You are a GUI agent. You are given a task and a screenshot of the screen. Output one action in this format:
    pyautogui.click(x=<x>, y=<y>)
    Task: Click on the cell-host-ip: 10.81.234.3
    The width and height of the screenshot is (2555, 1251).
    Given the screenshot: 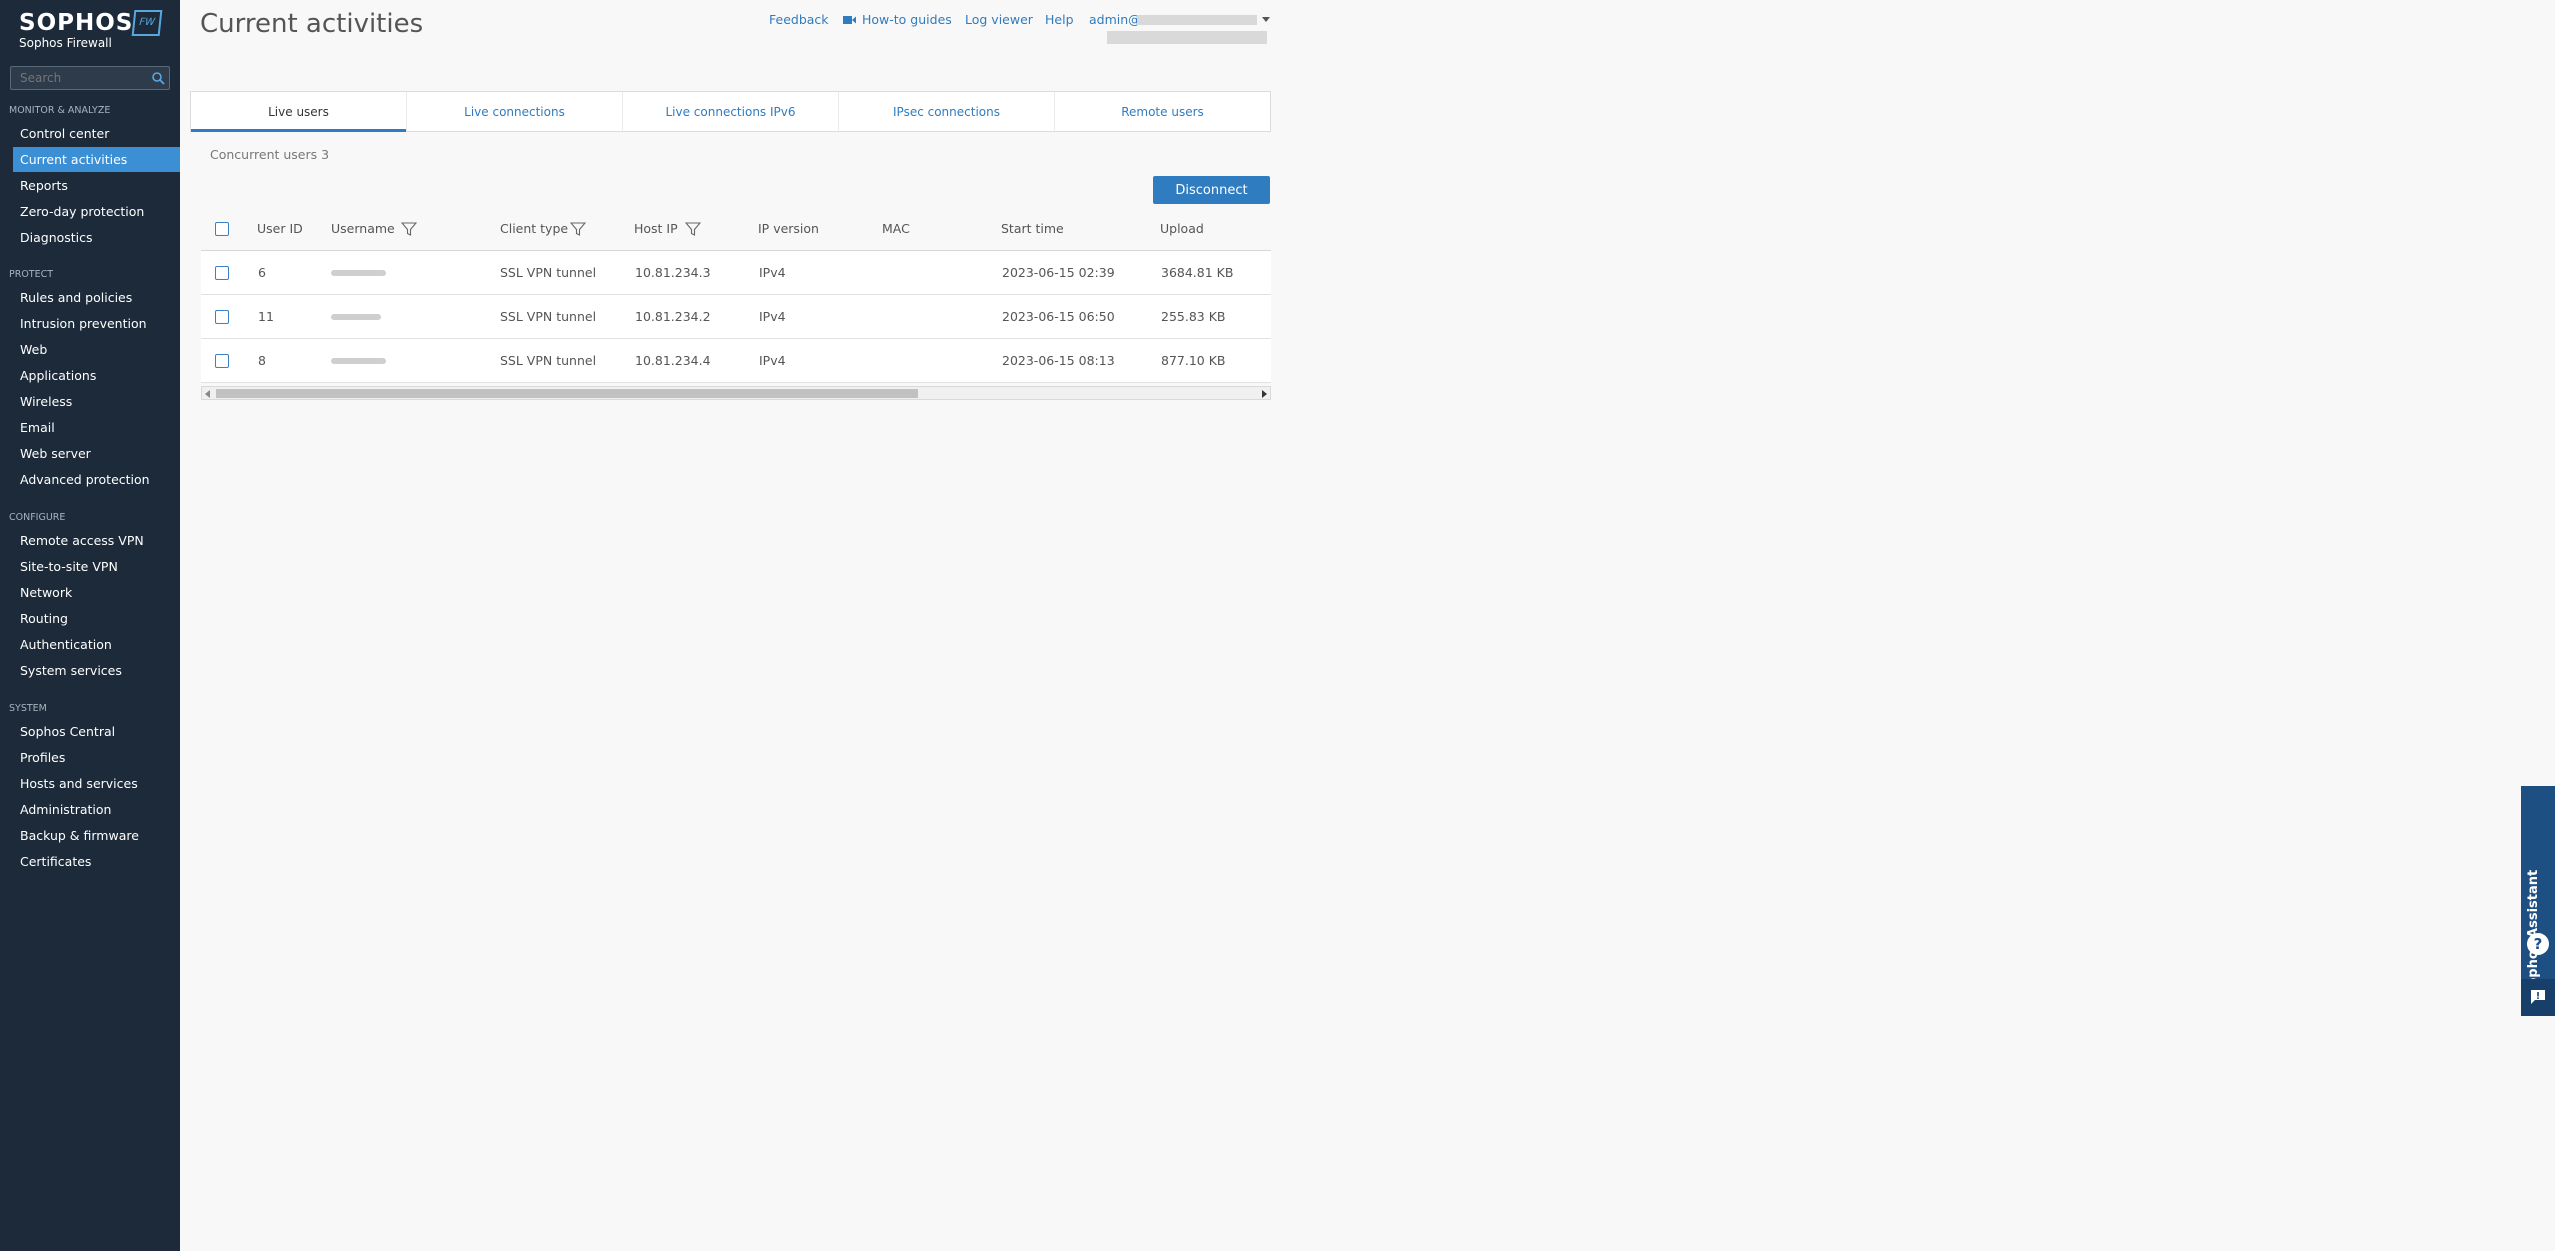 What is the action you would take?
    pyautogui.click(x=673, y=272)
    